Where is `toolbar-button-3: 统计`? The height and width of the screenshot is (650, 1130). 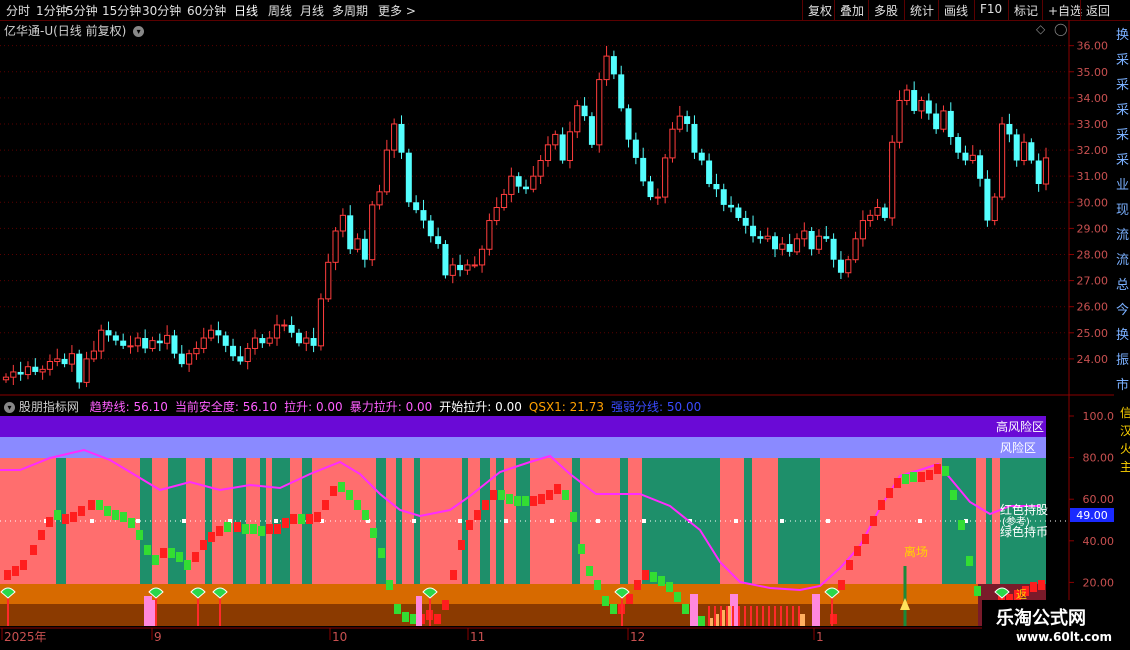
toolbar-button-3: 统计 is located at coordinates (922, 10).